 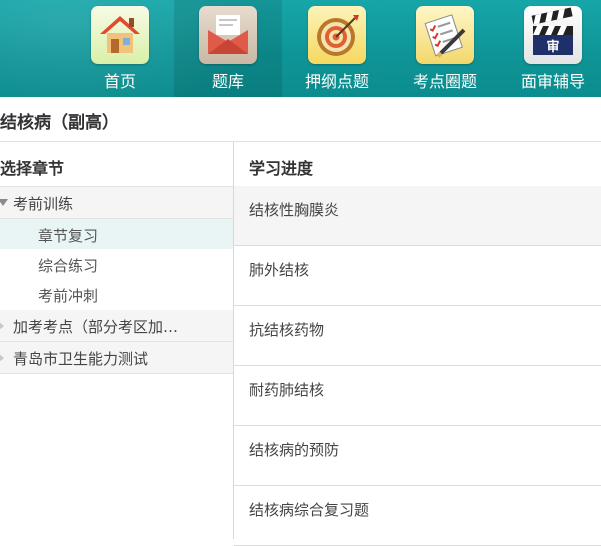 I want to click on tree-item-label: 章节复习, so click(x=68, y=236).